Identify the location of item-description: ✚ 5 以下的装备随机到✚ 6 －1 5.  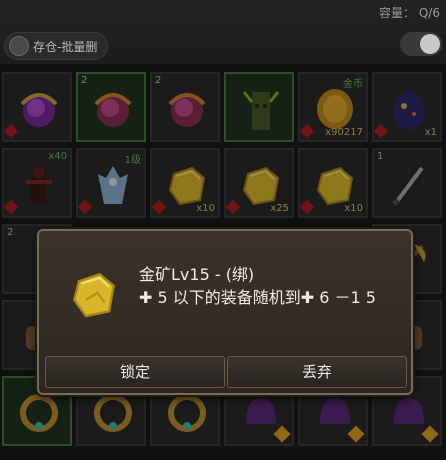
(257, 297).